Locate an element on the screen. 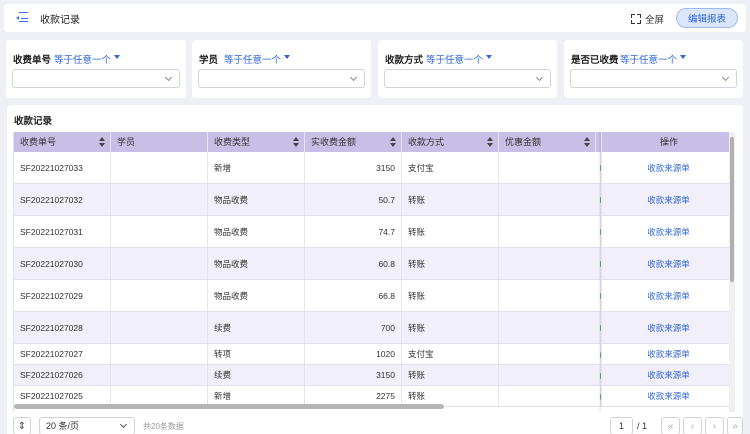 The image size is (750, 434). column-header-student: 学员 is located at coordinates (159, 142).